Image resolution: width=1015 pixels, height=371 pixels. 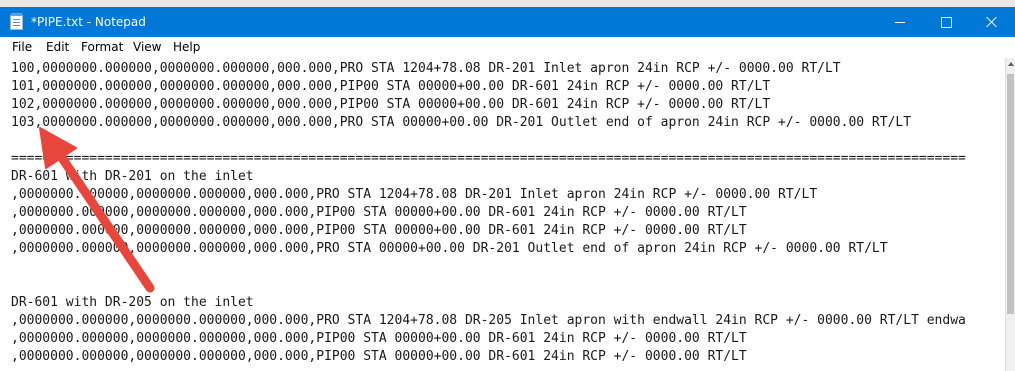 I want to click on close-button, so click(x=992, y=22).